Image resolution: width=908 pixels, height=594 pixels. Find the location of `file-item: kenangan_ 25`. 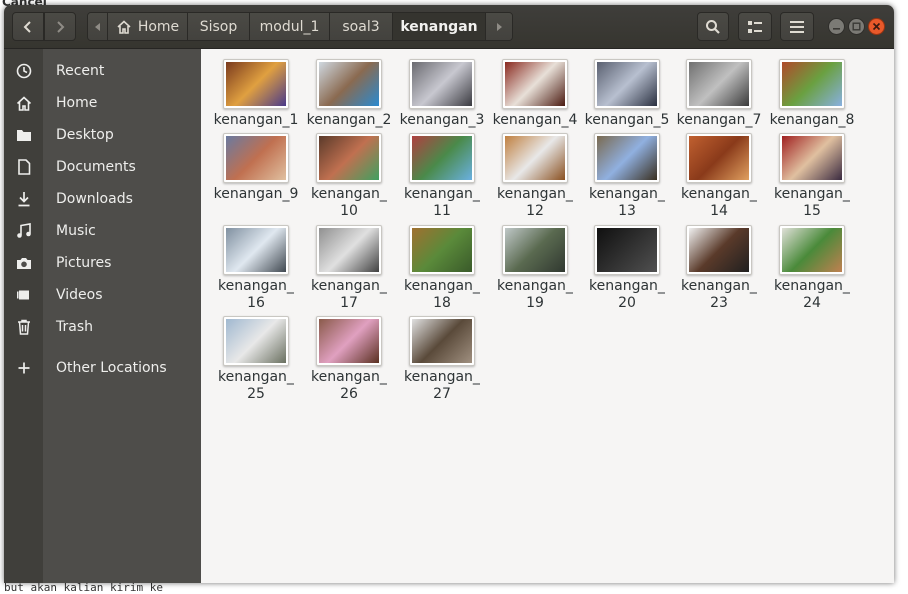

file-item: kenangan_ 25 is located at coordinates (256, 359).